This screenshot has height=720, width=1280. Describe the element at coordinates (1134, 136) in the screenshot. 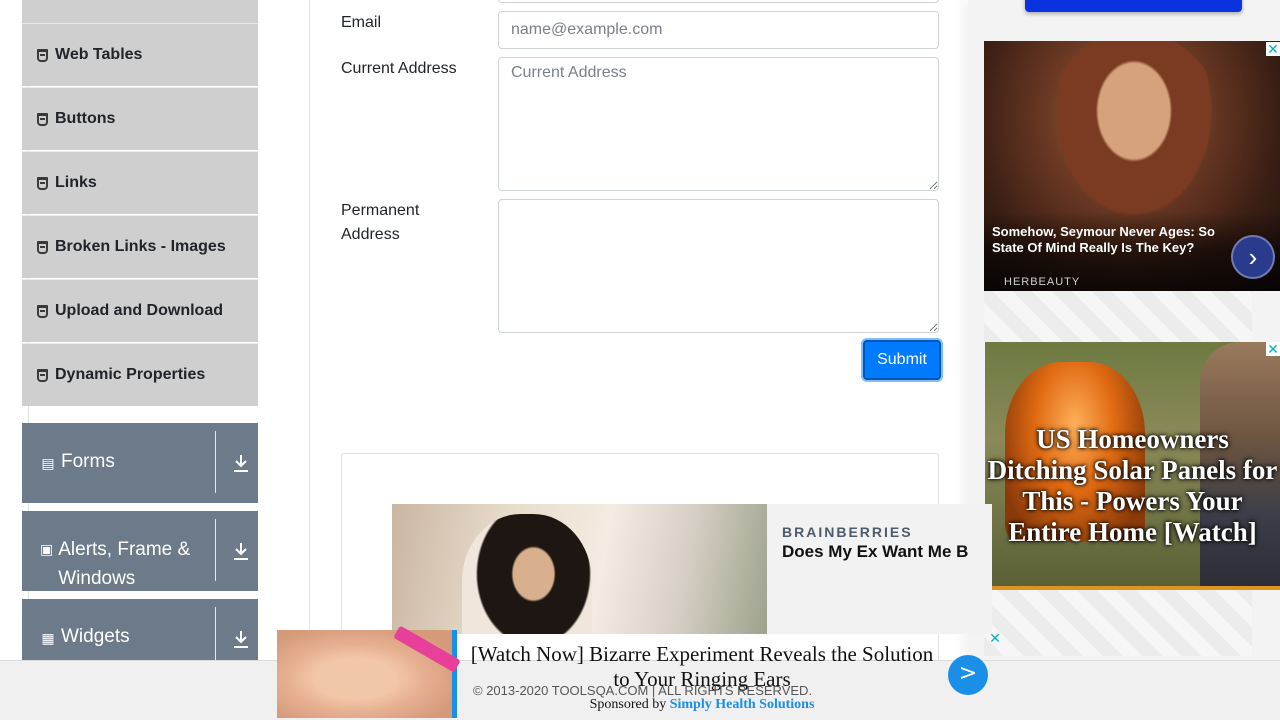

I see `ad-photo` at that location.